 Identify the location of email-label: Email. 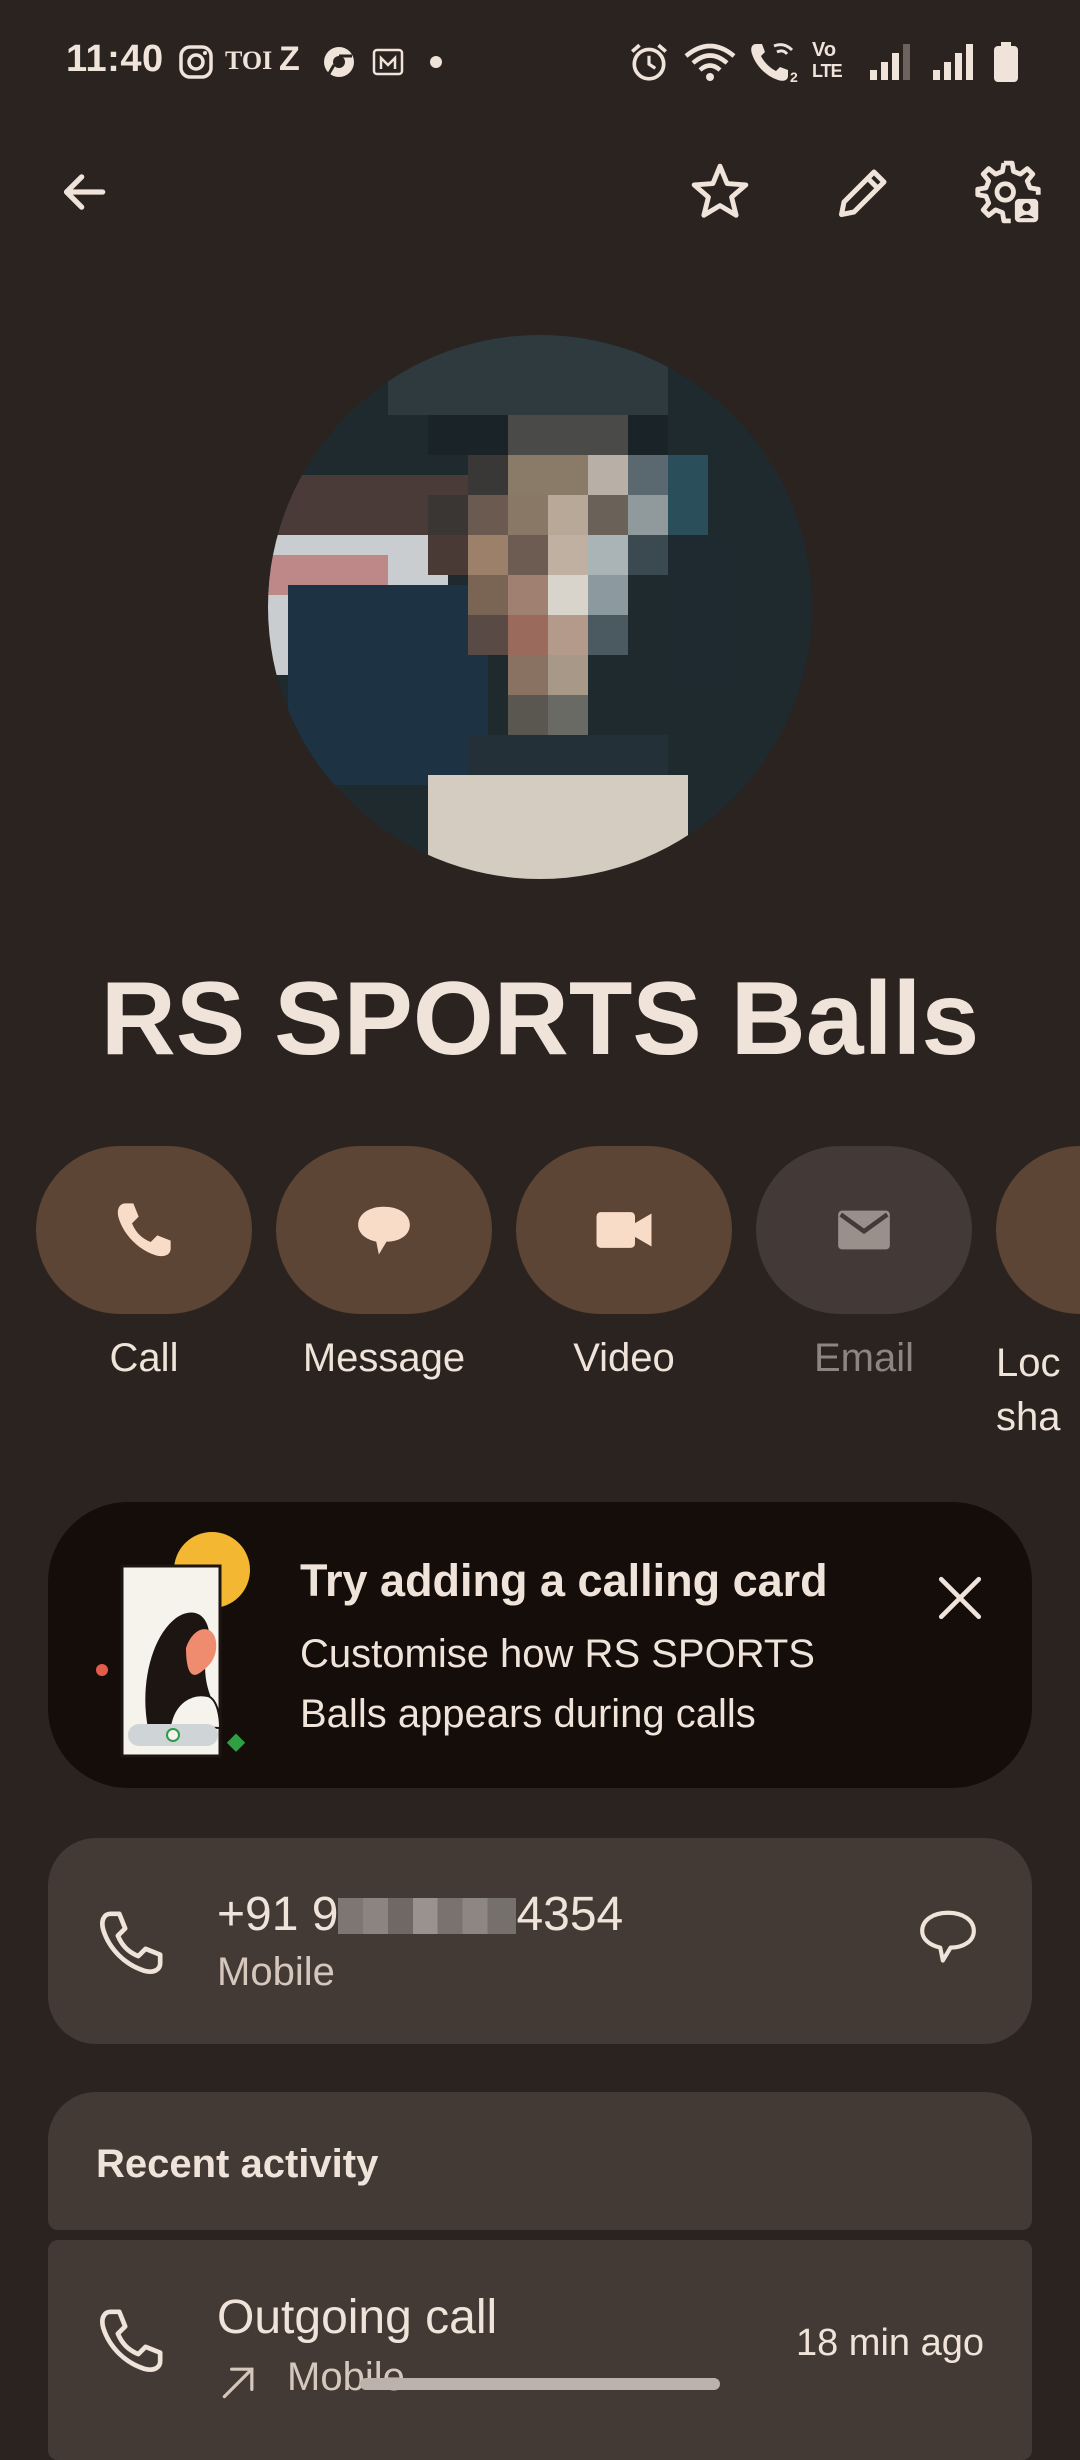
(864, 1358).